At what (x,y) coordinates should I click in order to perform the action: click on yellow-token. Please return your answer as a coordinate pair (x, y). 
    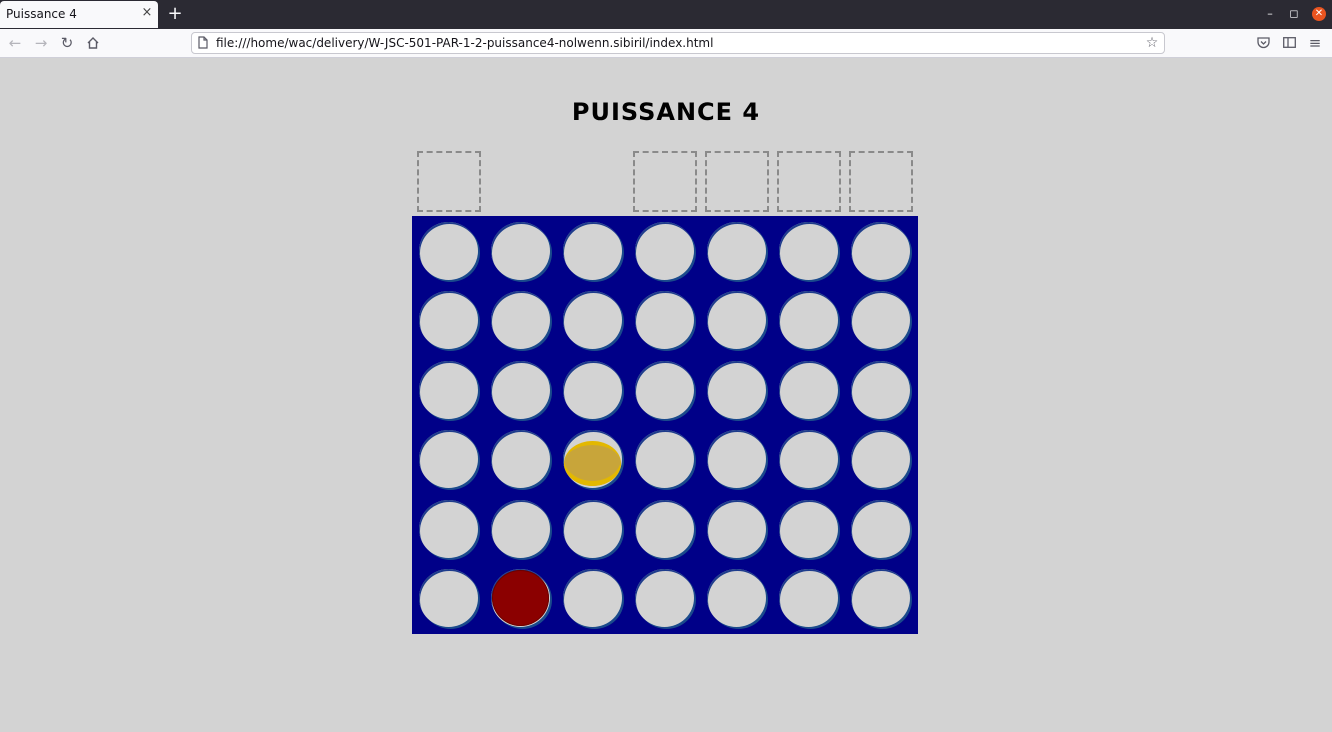
    Looking at the image, I should click on (592, 463).